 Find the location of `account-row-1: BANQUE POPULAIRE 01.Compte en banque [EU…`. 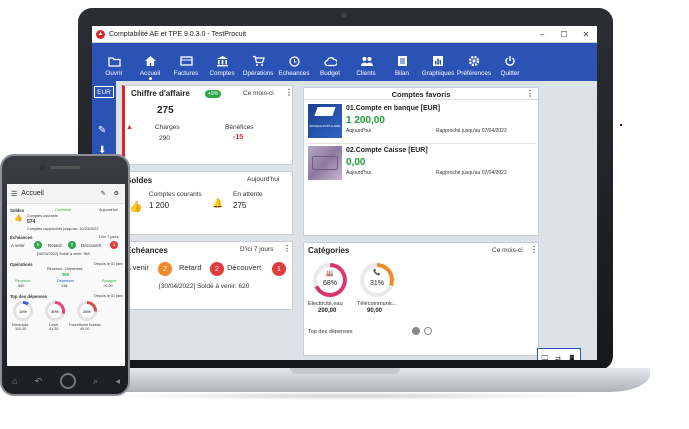

account-row-1: BANQUE POPULAIRE 01.Compte en banque [EU… is located at coordinates (422, 124).